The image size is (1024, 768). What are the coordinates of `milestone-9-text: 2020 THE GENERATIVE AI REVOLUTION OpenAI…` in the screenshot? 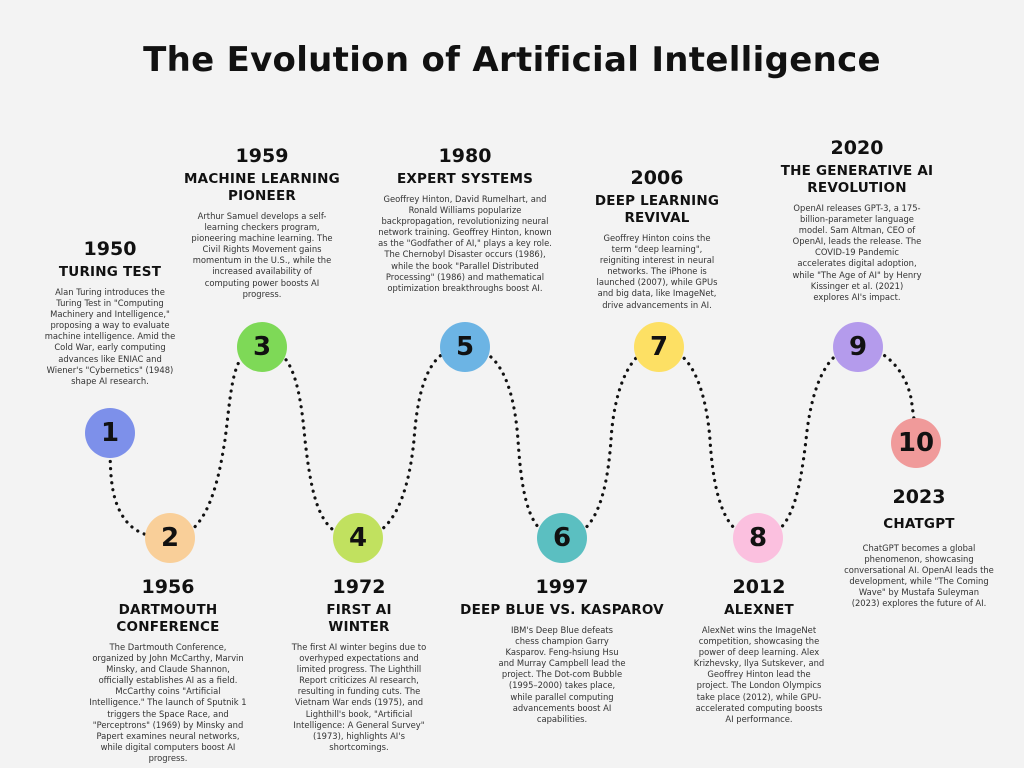 It's located at (857, 220).